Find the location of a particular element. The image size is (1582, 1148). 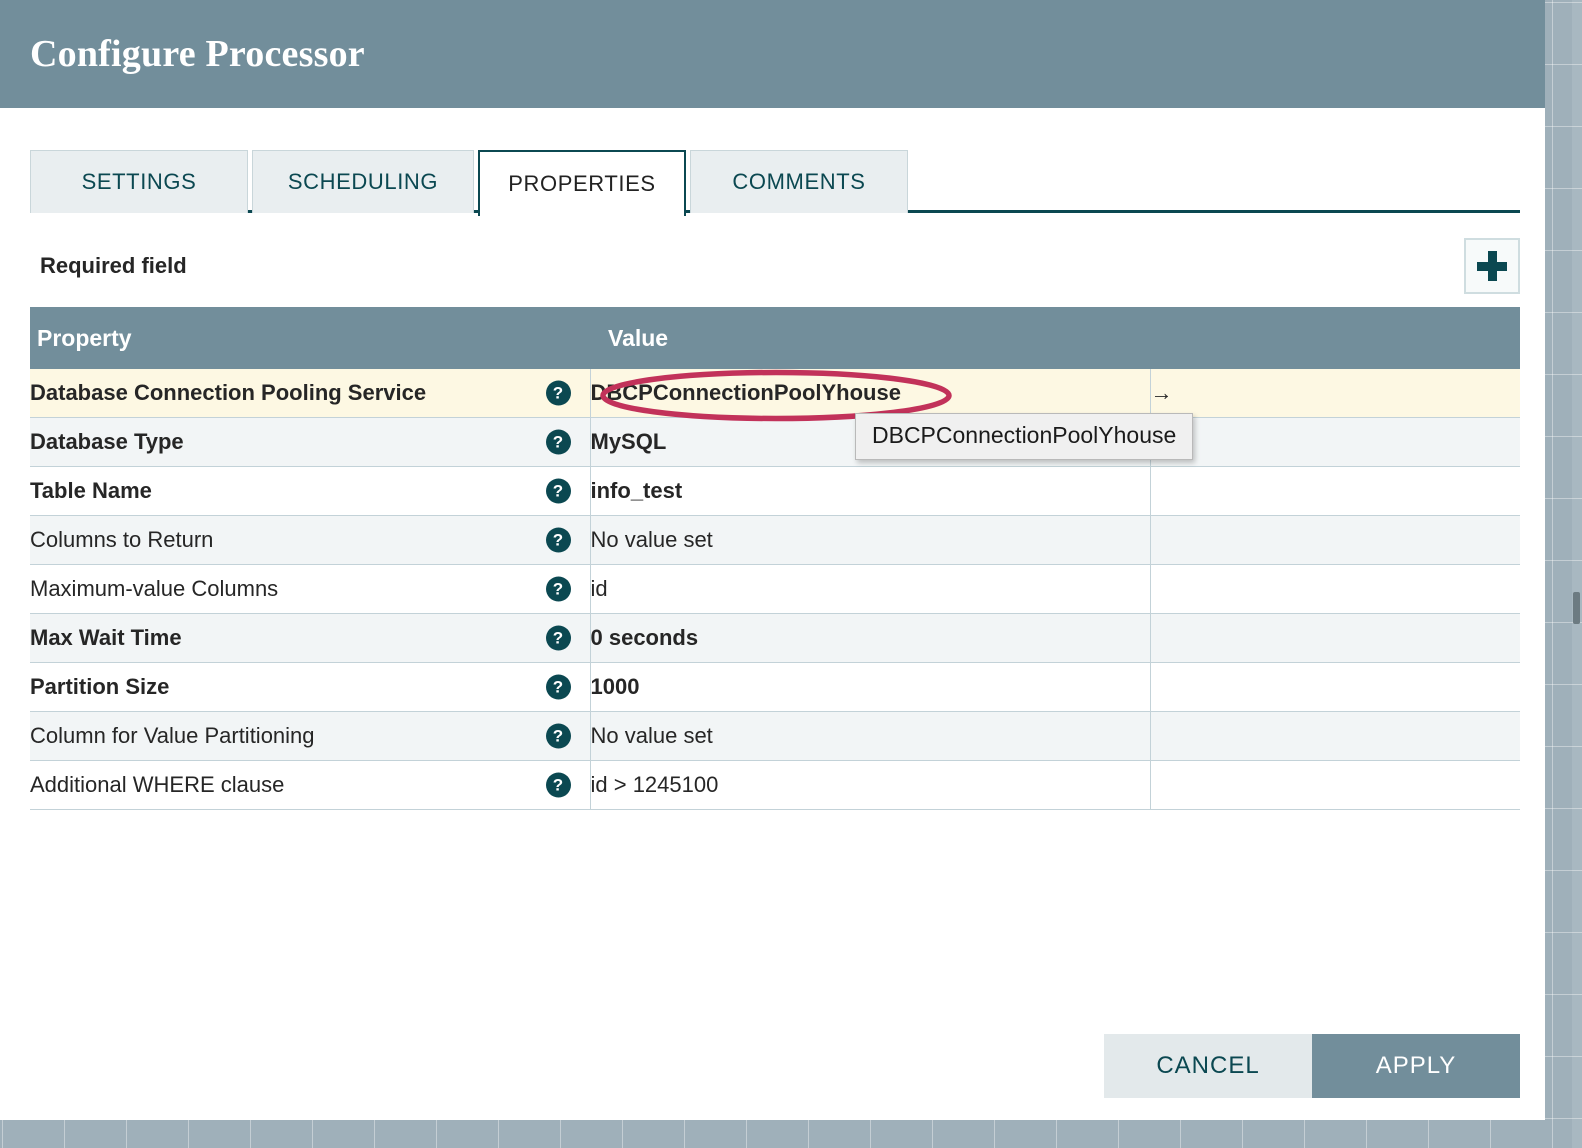

property-name-label: Column for Value Partitioning is located at coordinates (172, 735).